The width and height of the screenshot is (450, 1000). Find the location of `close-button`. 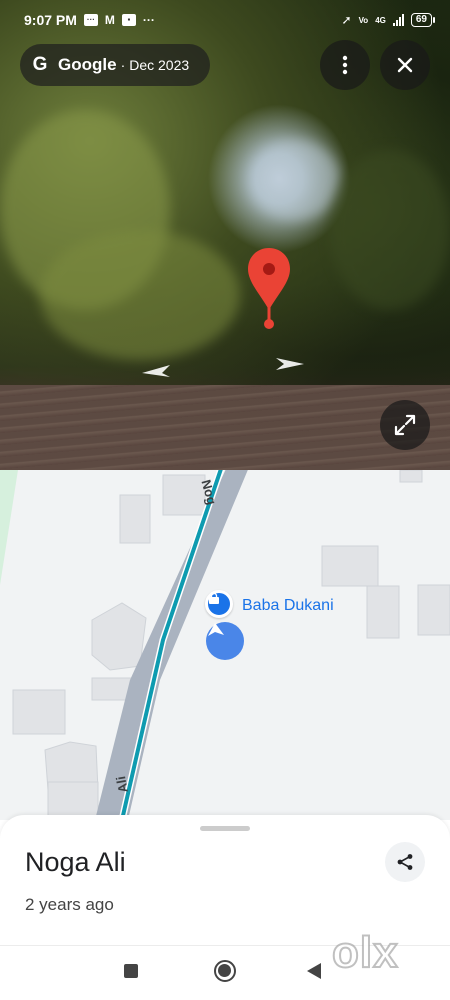

close-button is located at coordinates (405, 65).